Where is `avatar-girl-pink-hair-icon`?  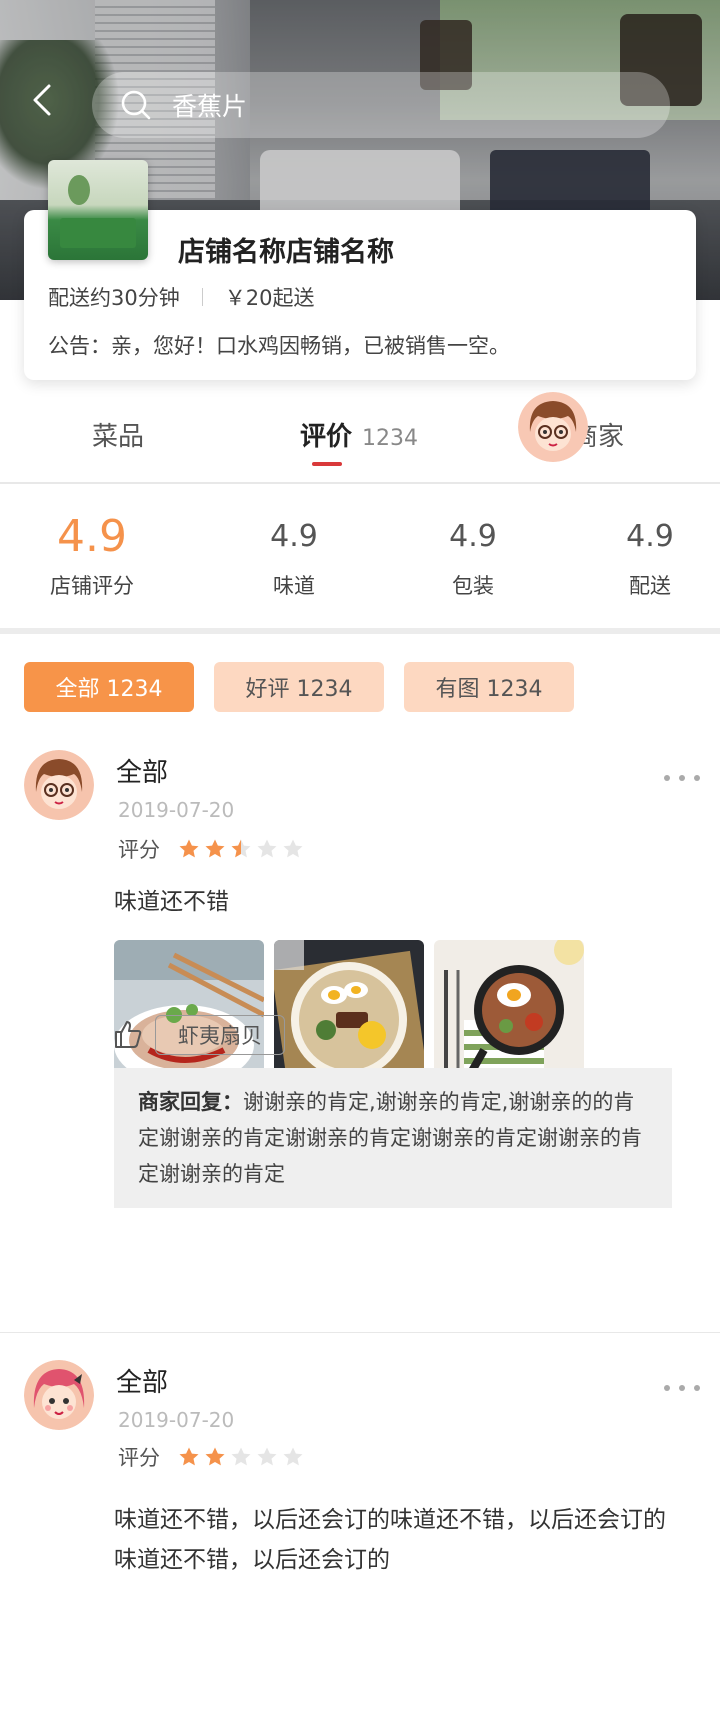 avatar-girl-pink-hair-icon is located at coordinates (59, 1395).